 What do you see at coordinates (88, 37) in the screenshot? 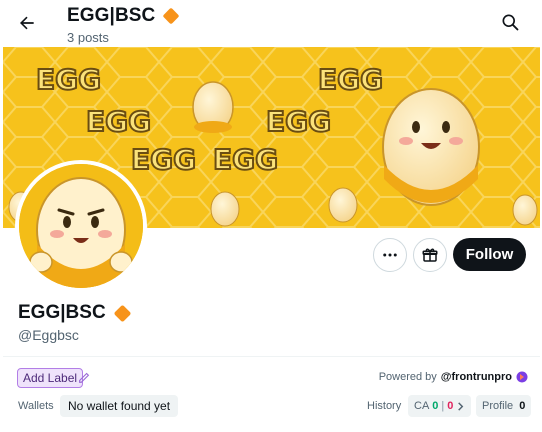
I see `post-count: 3 posts` at bounding box center [88, 37].